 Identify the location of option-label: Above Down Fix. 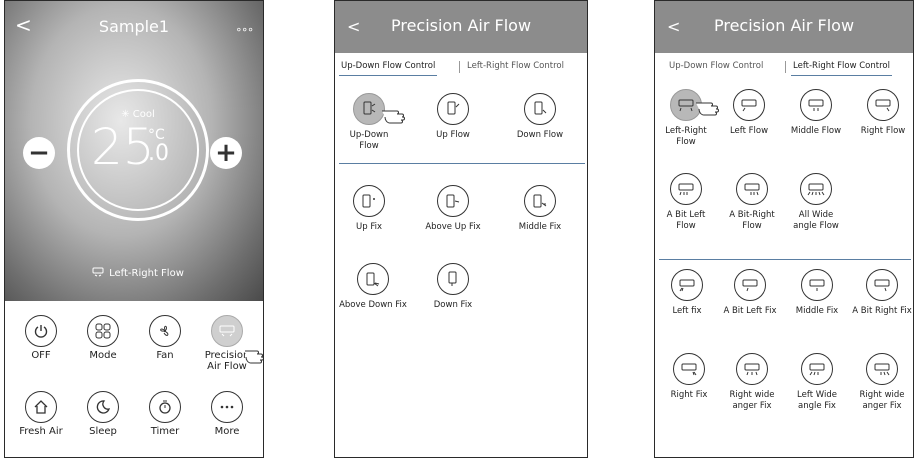
(373, 305).